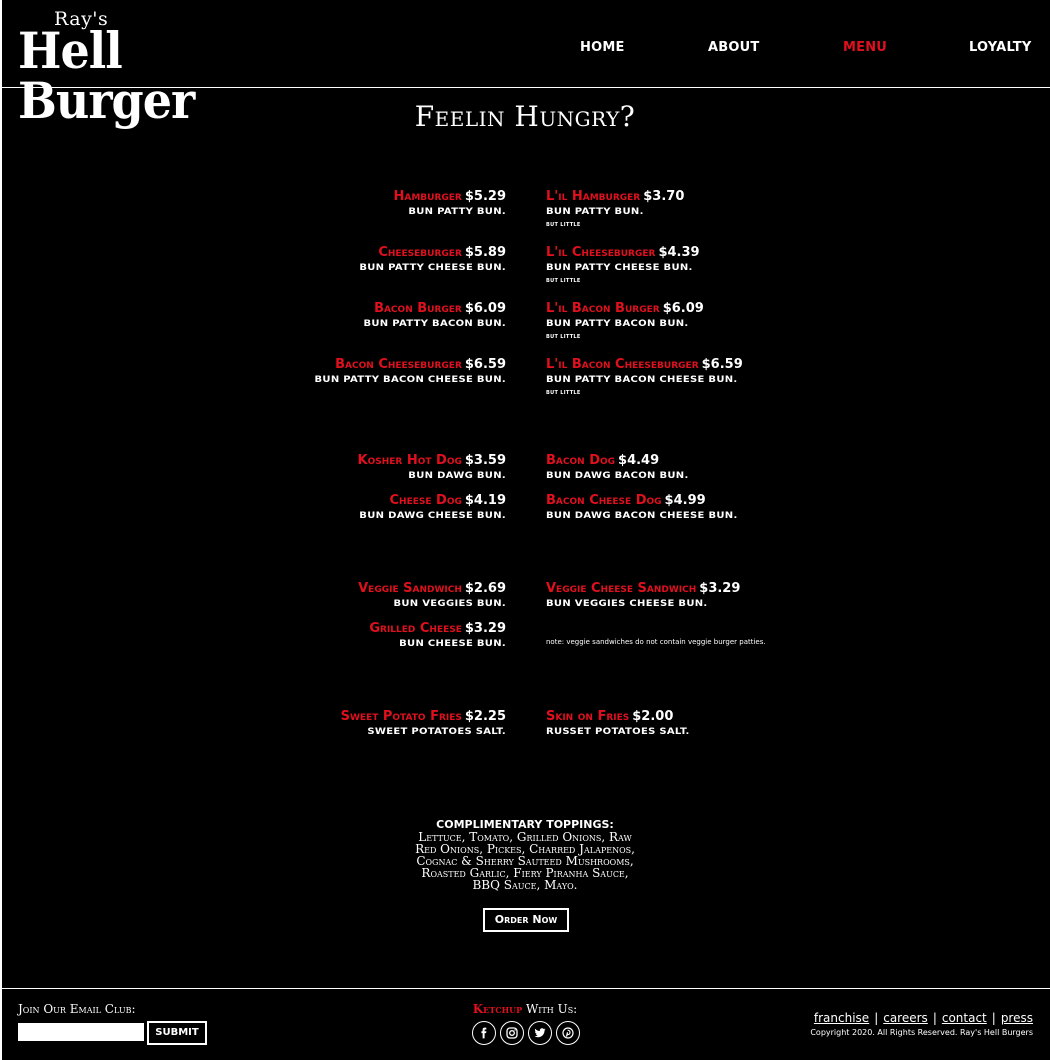 This screenshot has height=1060, width=1050. Describe the element at coordinates (726, 717) in the screenshot. I see `menu-item-heading: Skin on Fries $2.00` at that location.